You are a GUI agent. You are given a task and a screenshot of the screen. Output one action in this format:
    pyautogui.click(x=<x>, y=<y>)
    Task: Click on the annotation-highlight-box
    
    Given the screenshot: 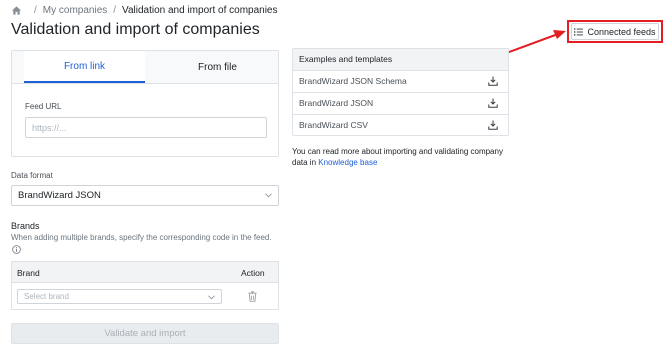 What is the action you would take?
    pyautogui.click(x=615, y=31)
    